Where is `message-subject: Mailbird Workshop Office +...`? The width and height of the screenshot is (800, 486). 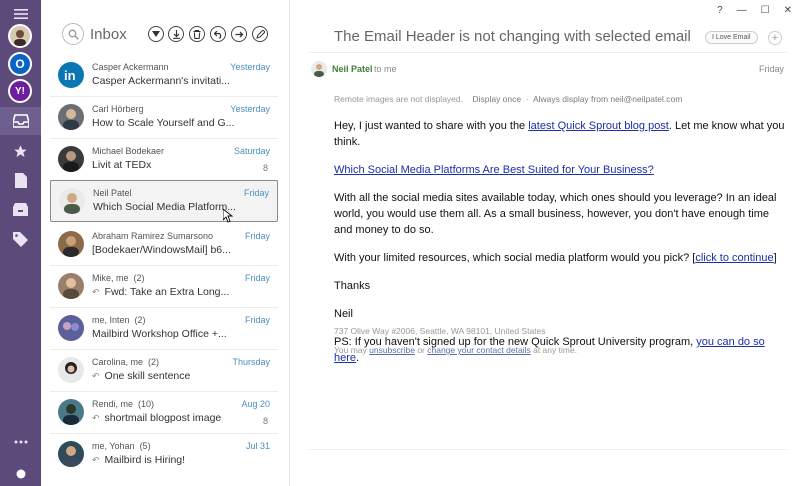
message-subject: Mailbird Workshop Office +... is located at coordinates (159, 334).